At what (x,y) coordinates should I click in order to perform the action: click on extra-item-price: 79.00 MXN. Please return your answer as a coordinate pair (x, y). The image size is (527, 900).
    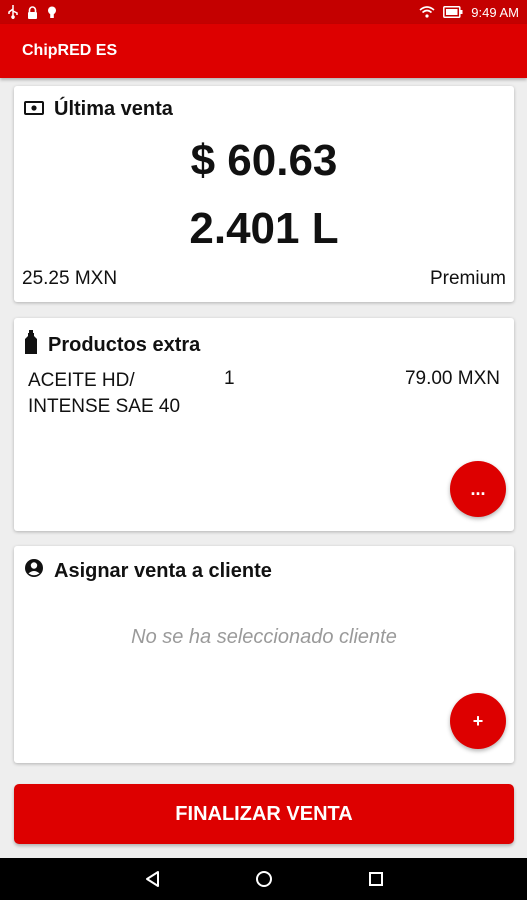
    Looking at the image, I should click on (452, 378).